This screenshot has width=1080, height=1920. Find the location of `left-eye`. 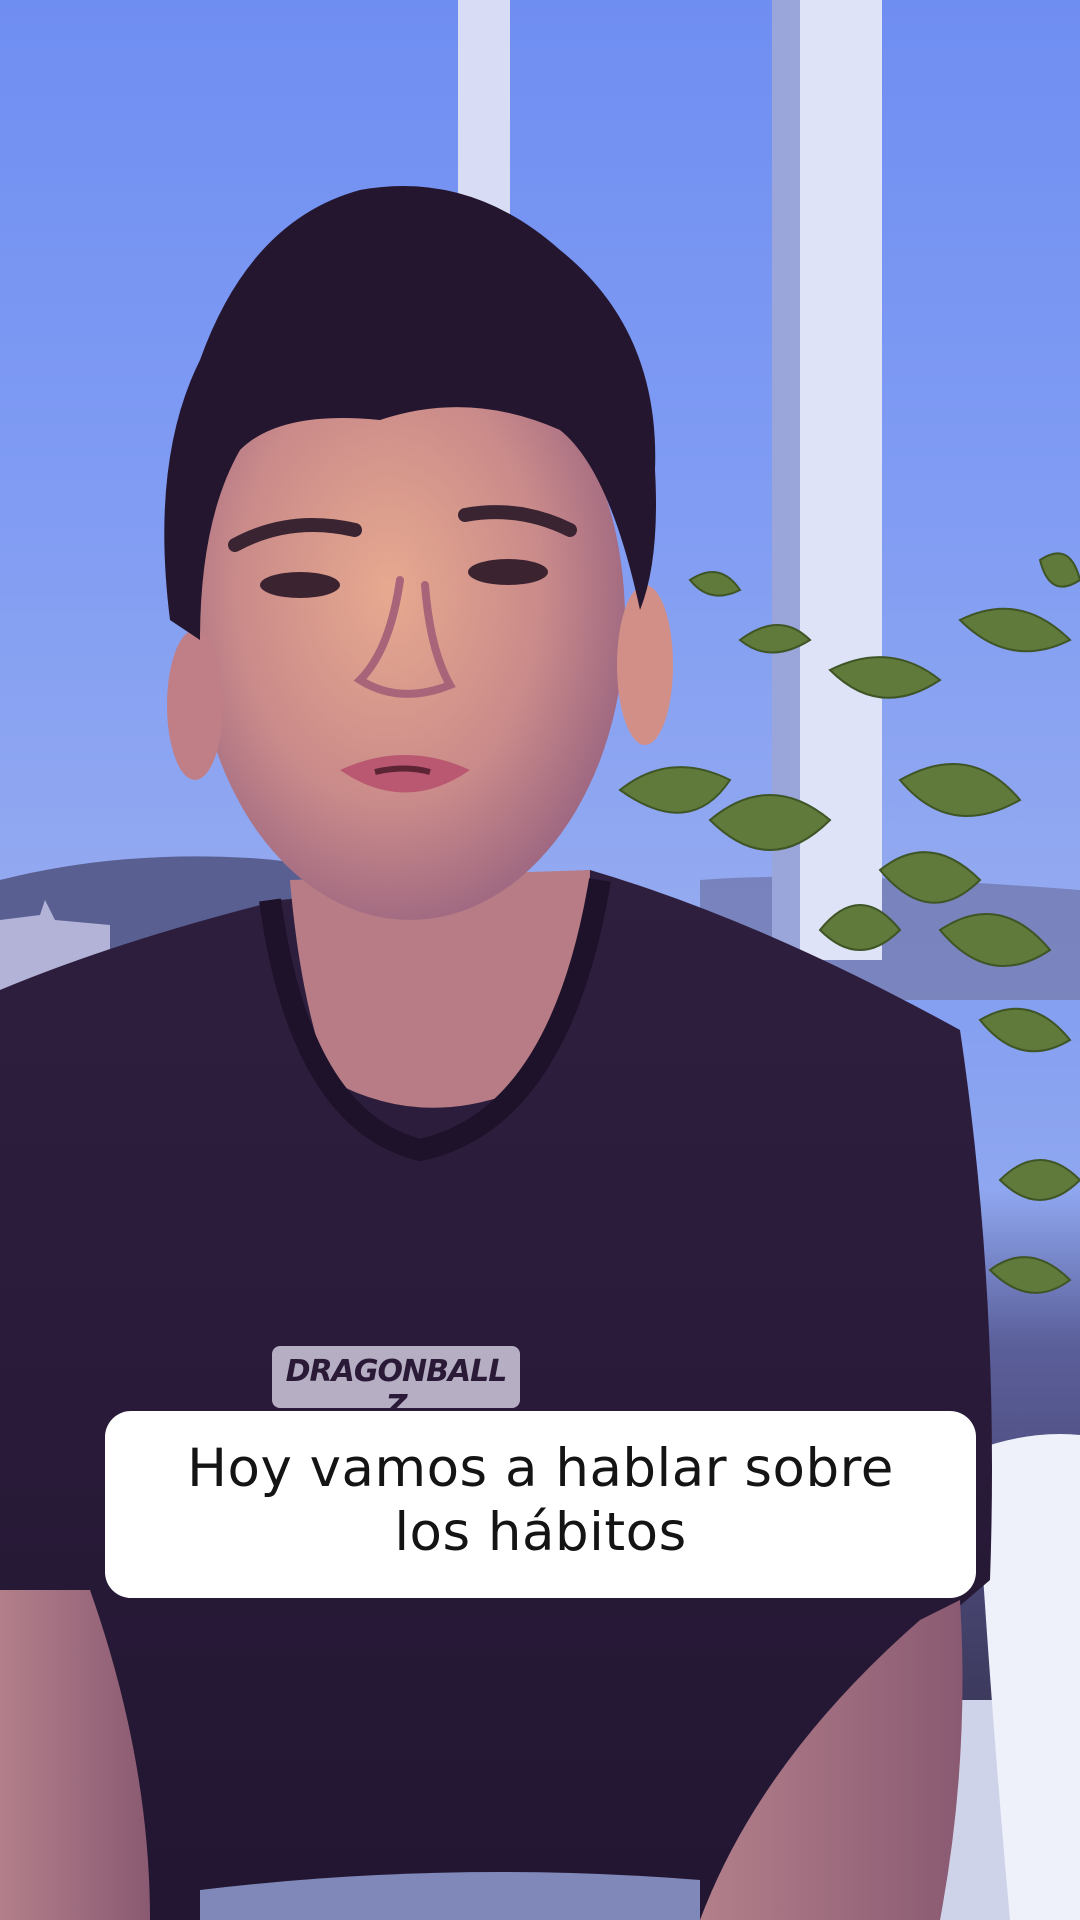

left-eye is located at coordinates (300, 585).